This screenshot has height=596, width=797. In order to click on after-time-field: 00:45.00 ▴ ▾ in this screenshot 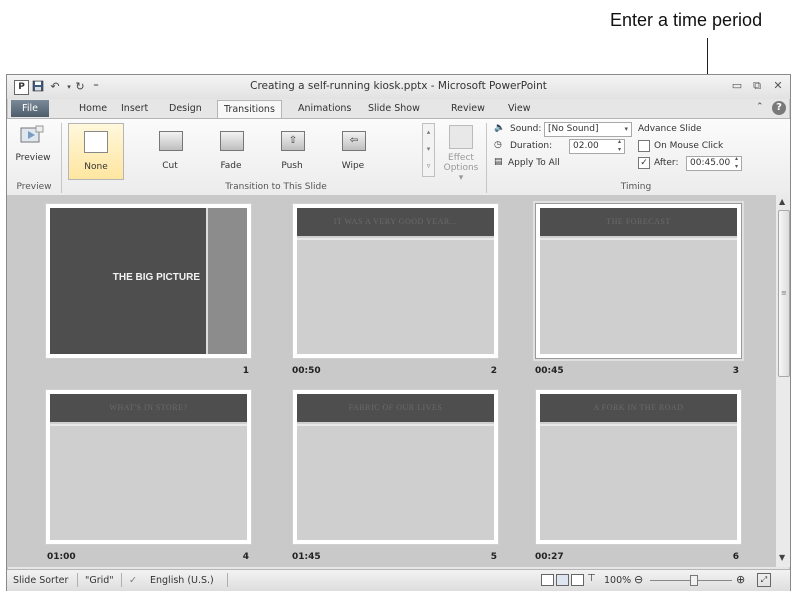, I will do `click(714, 163)`.